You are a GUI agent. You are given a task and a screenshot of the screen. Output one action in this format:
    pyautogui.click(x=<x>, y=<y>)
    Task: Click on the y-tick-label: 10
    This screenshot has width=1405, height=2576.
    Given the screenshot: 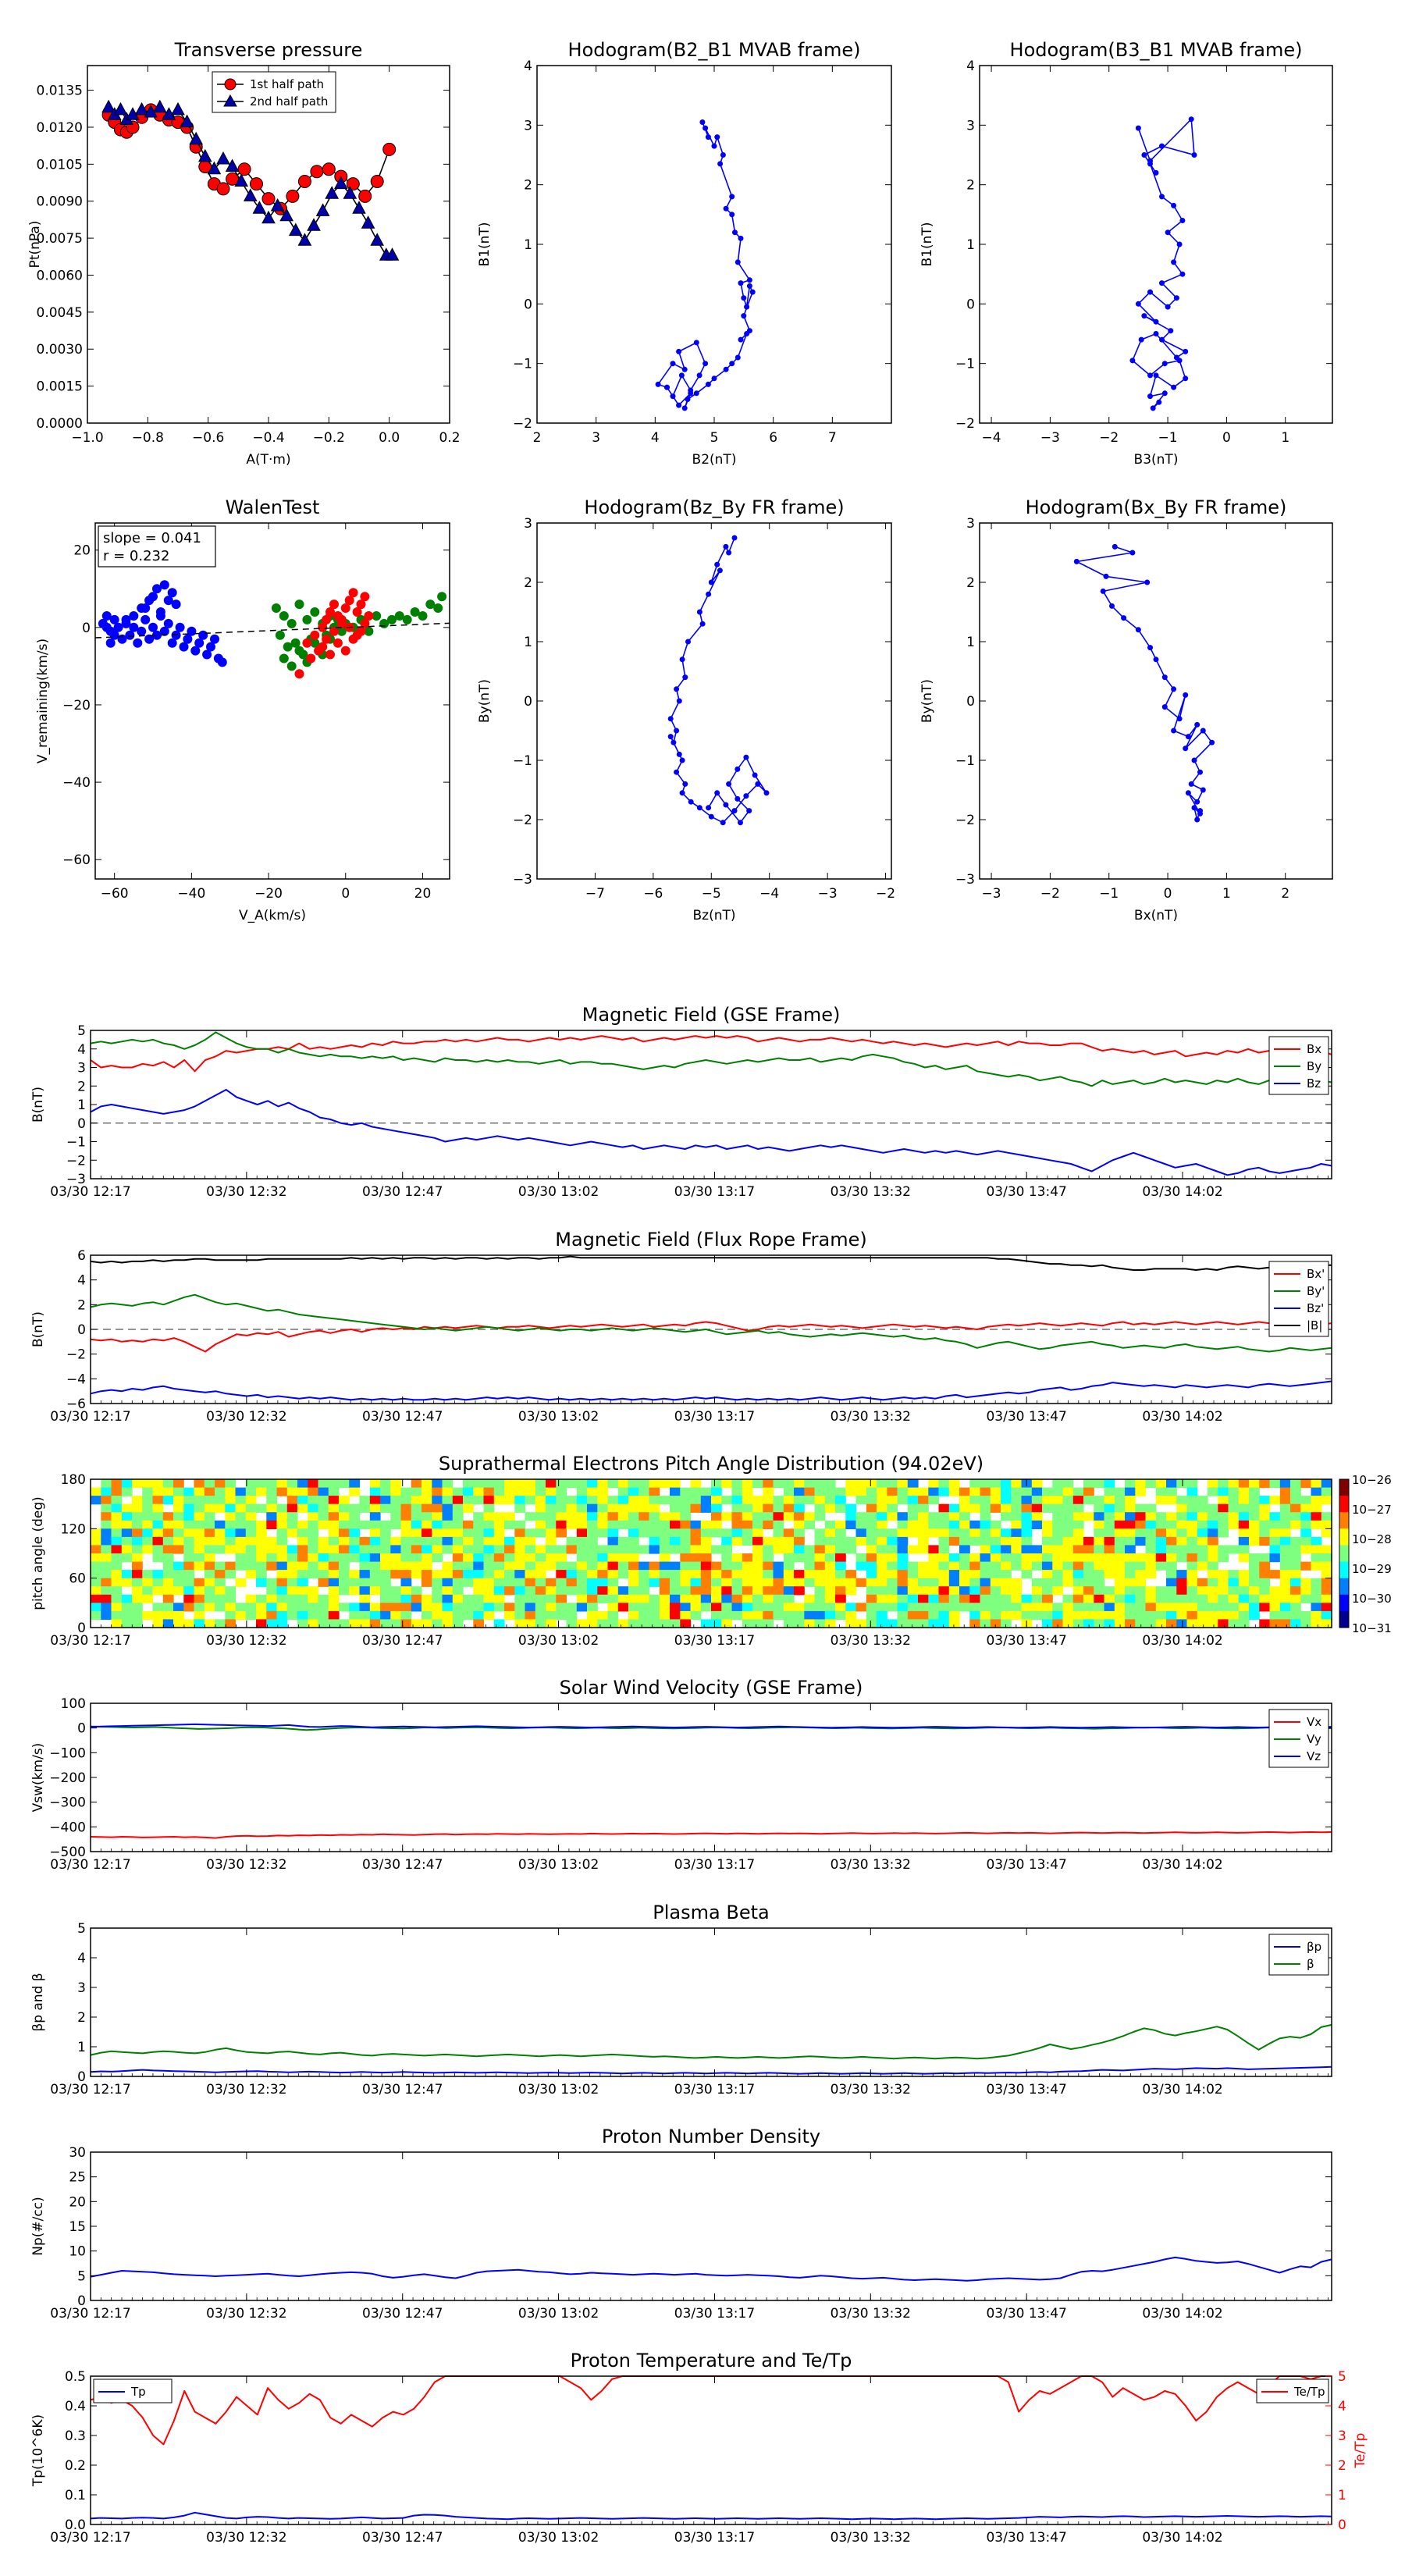 What is the action you would take?
    pyautogui.click(x=77, y=2252)
    